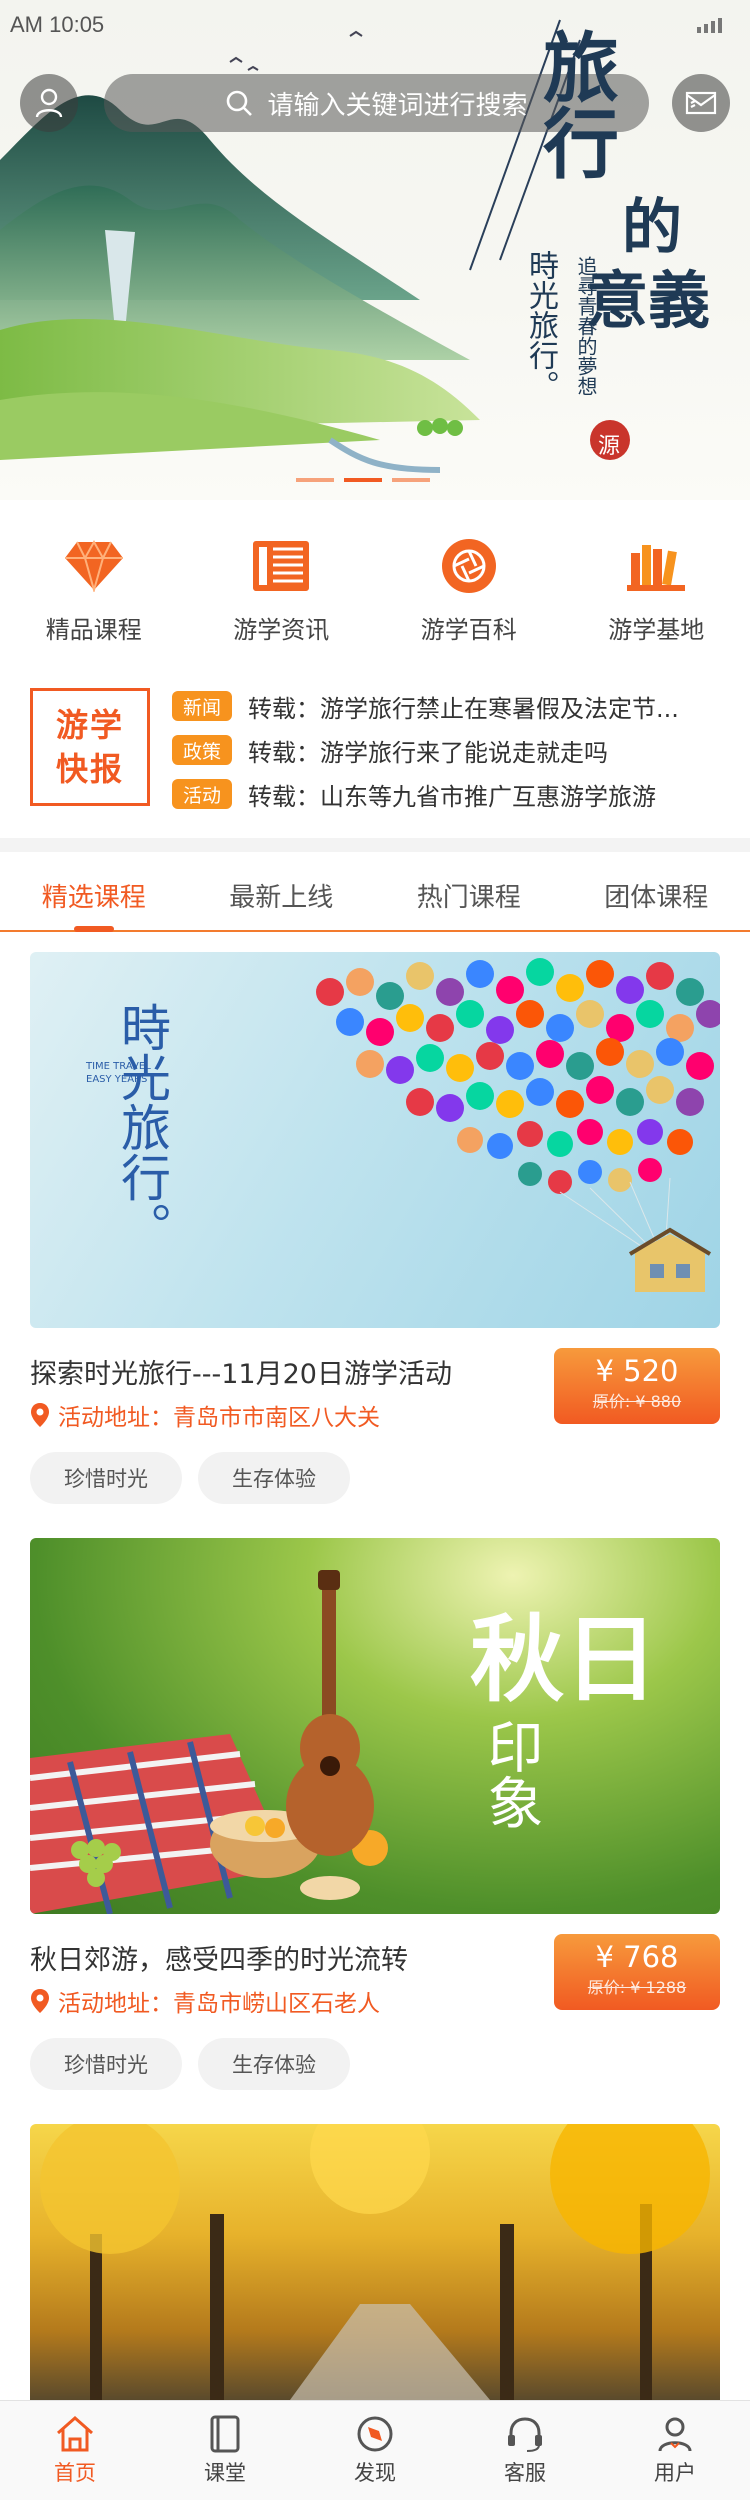 This screenshot has width=750, height=2500. I want to click on carousel-indicator, so click(363, 480).